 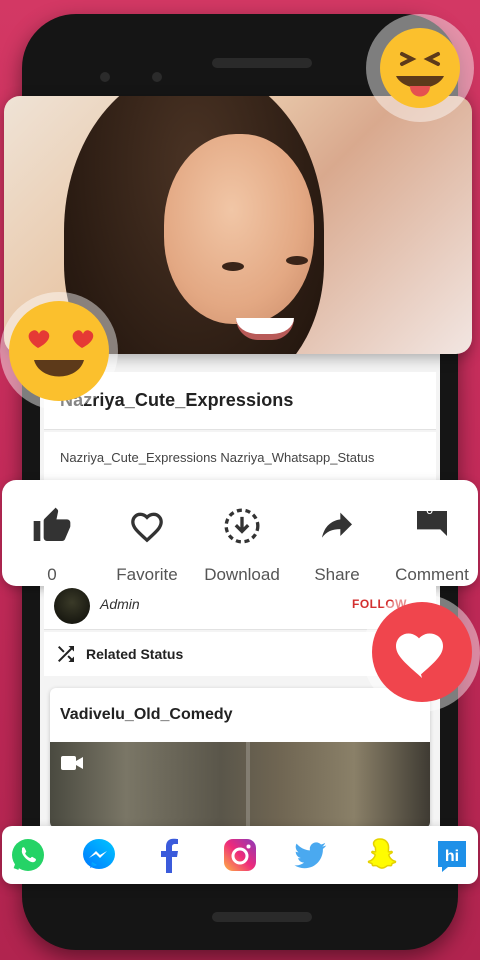 I want to click on emoji-tongue-wink-icon, so click(x=420, y=68).